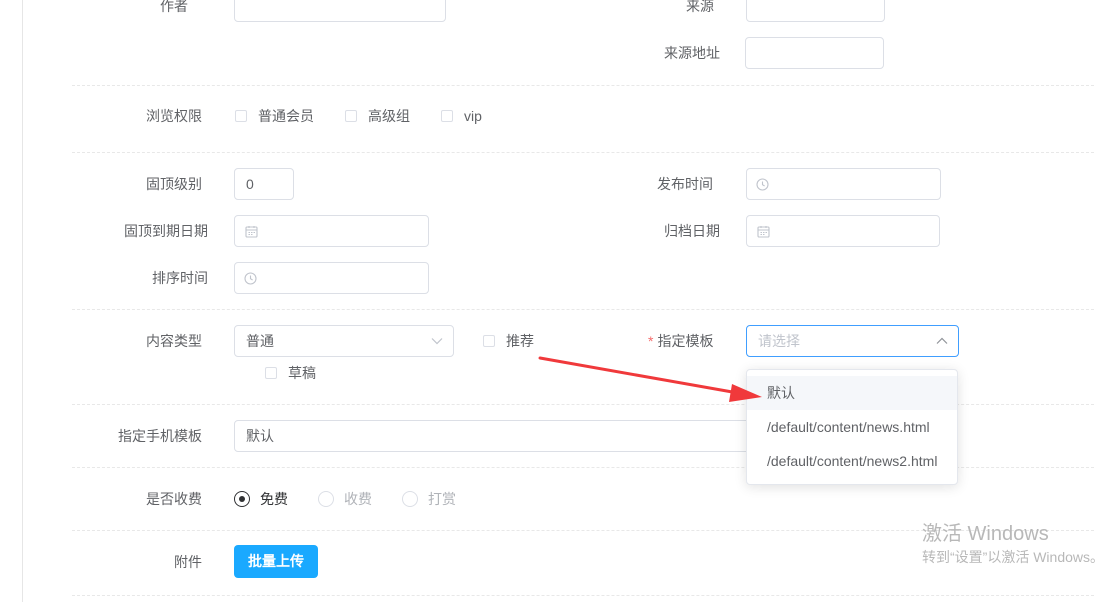 The width and height of the screenshot is (1116, 602). I want to click on draft-checkbox, so click(271, 373).